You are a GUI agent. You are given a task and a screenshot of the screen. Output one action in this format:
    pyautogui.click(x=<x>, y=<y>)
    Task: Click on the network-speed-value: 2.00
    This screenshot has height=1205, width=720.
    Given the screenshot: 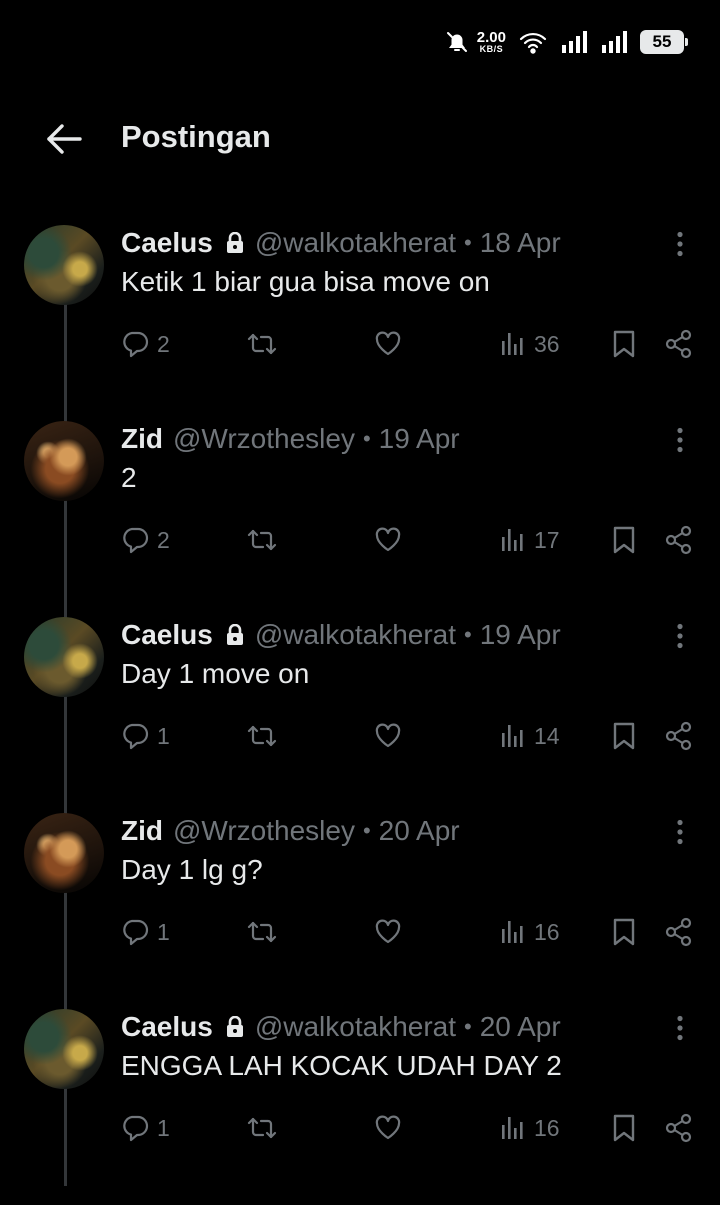 What is the action you would take?
    pyautogui.click(x=491, y=37)
    